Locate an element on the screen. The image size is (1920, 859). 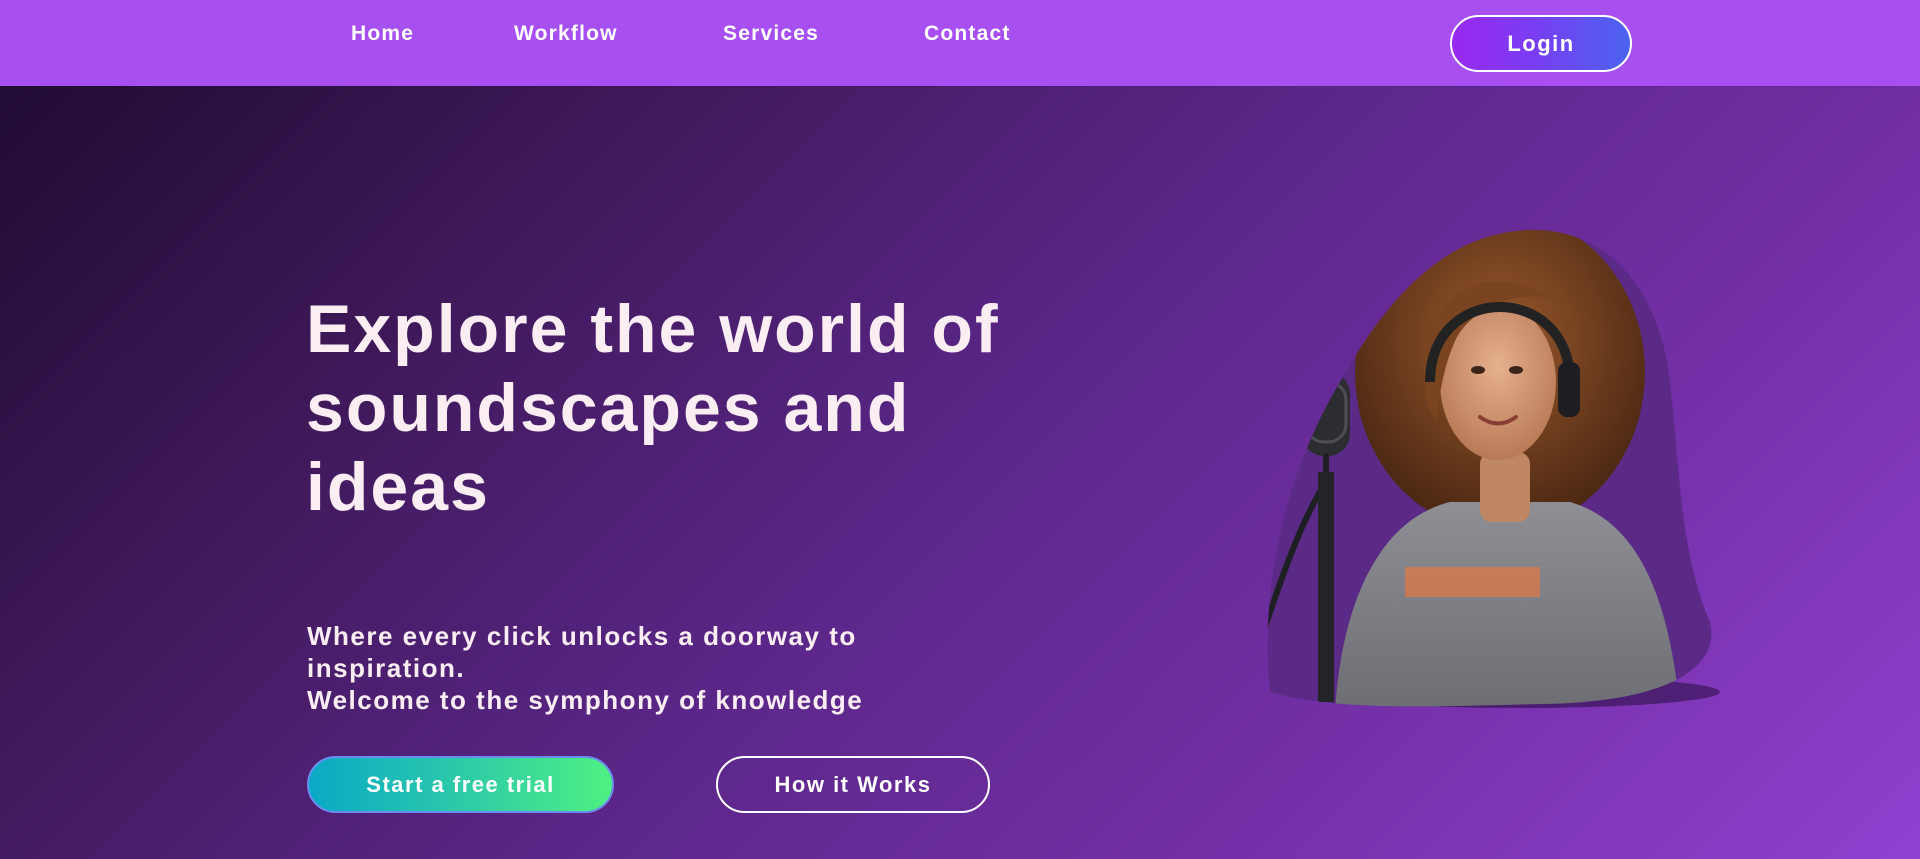
nav-link-contact: Contact is located at coordinates (967, 34).